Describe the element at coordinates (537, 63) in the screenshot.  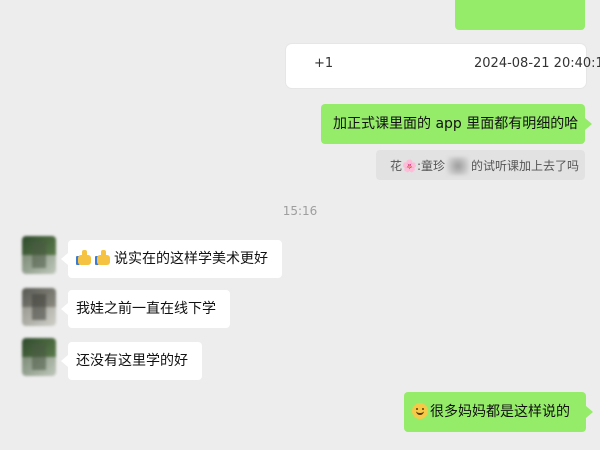
I see `record-time: 2024-08-21 20:40:16` at that location.